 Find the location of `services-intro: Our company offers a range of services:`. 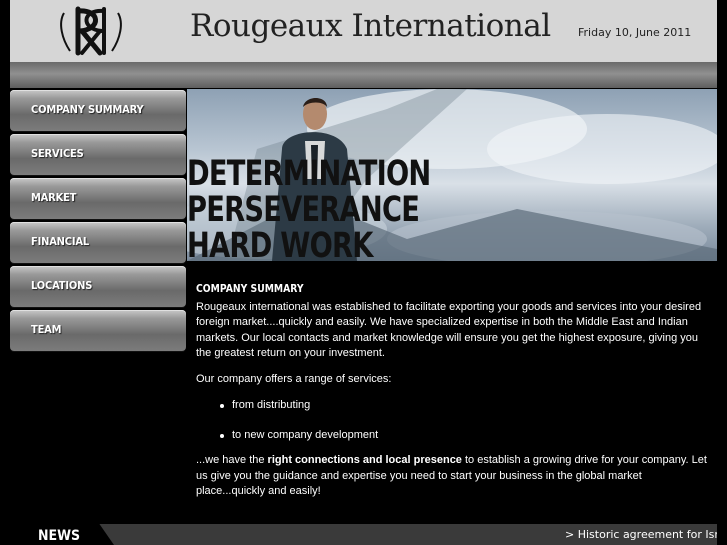

services-intro: Our company offers a range of services: is located at coordinates (294, 378).